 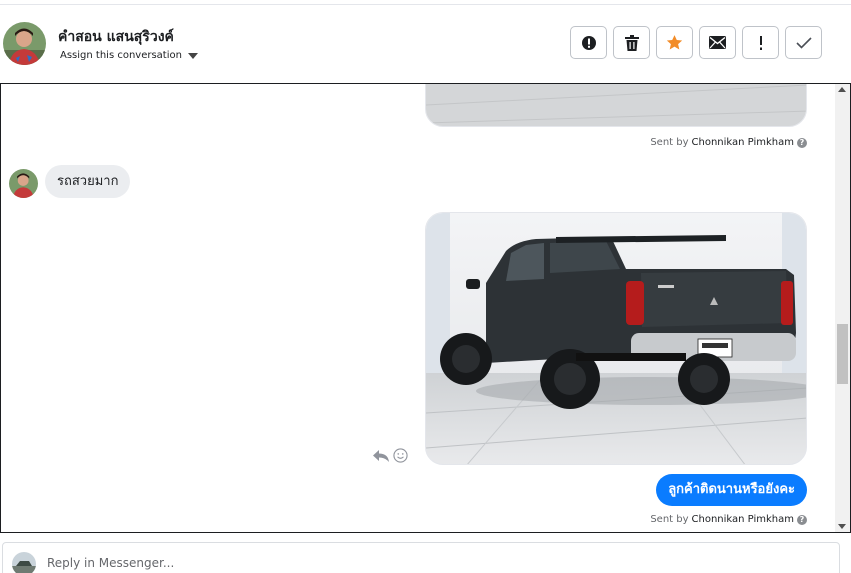 I want to click on spam-report-button, so click(x=588, y=42).